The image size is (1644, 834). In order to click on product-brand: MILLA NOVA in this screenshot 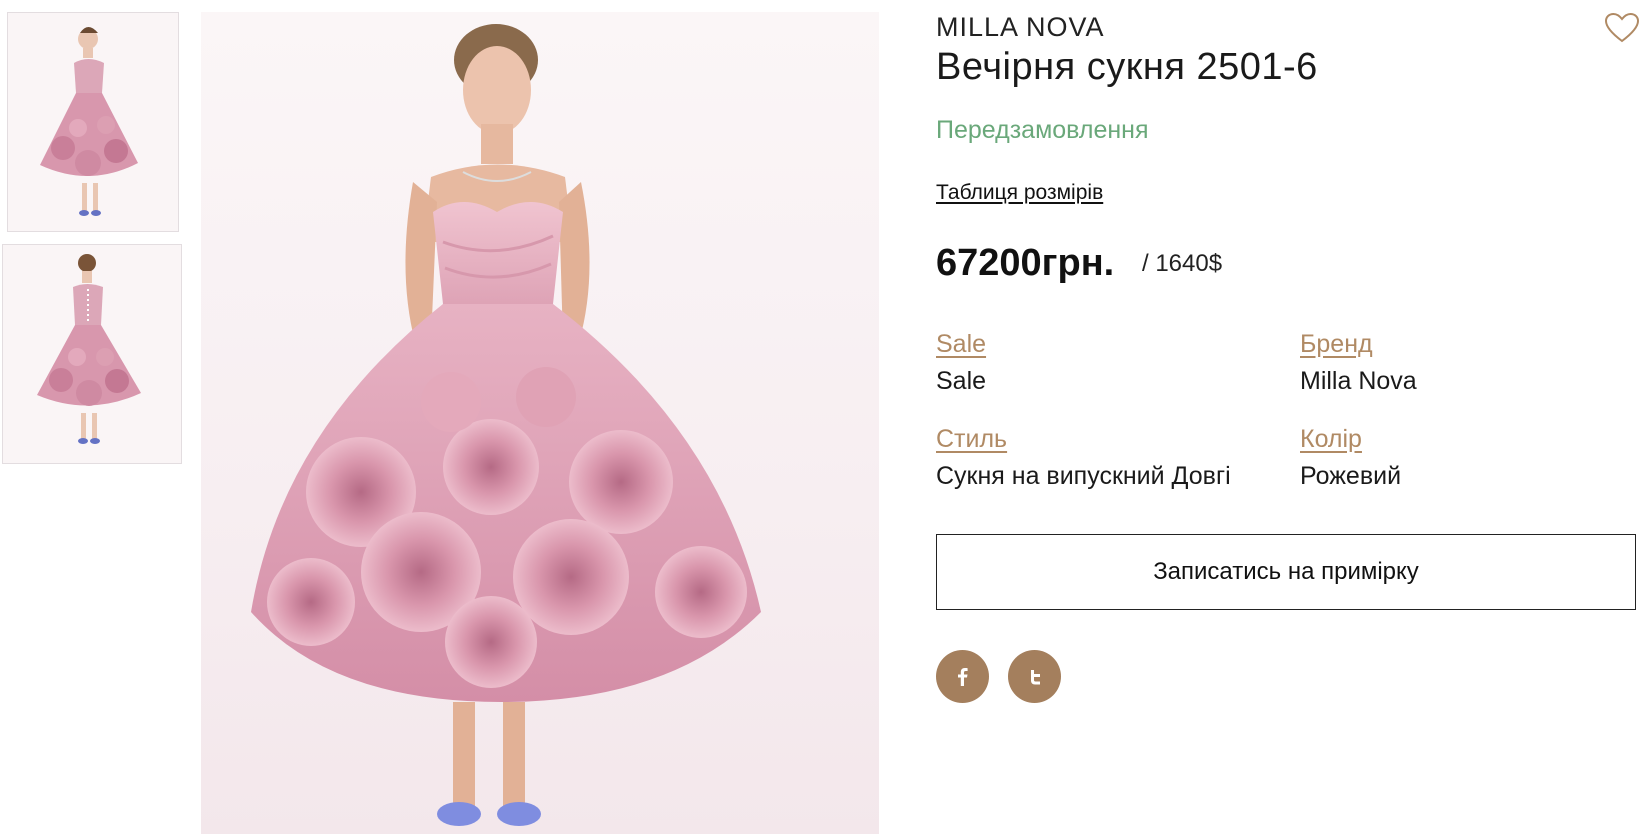, I will do `click(1020, 27)`.